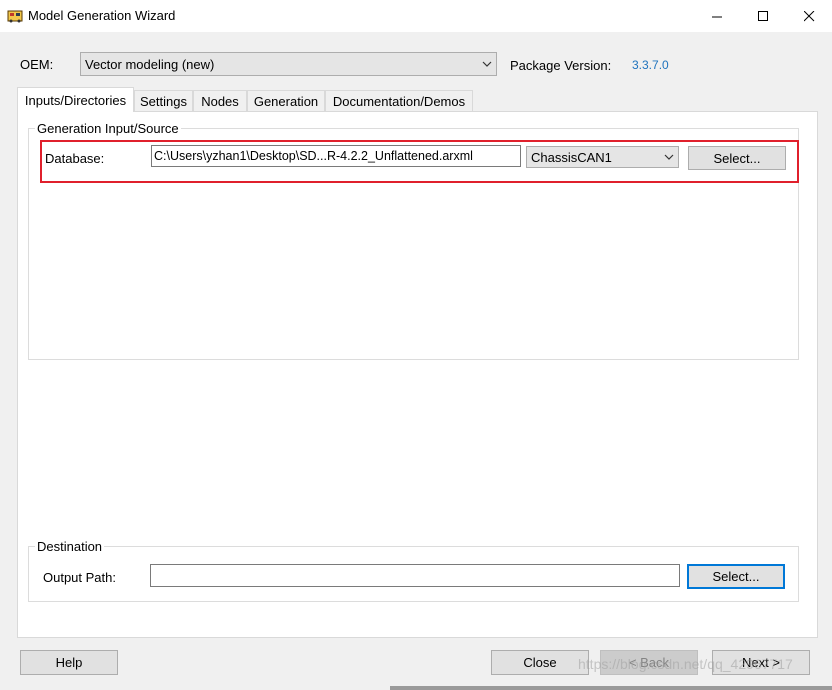  Describe the element at coordinates (69, 662) in the screenshot. I see `help-button: Help` at that location.